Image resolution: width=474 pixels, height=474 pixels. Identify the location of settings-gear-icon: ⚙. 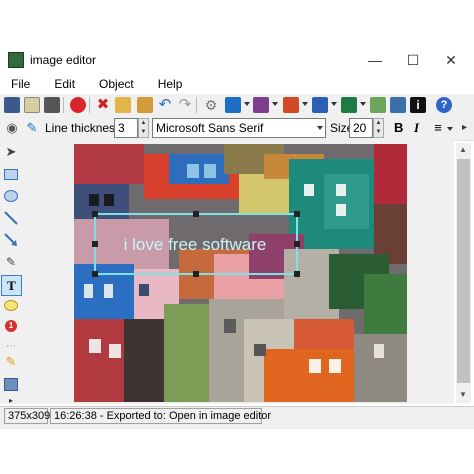
(211, 105).